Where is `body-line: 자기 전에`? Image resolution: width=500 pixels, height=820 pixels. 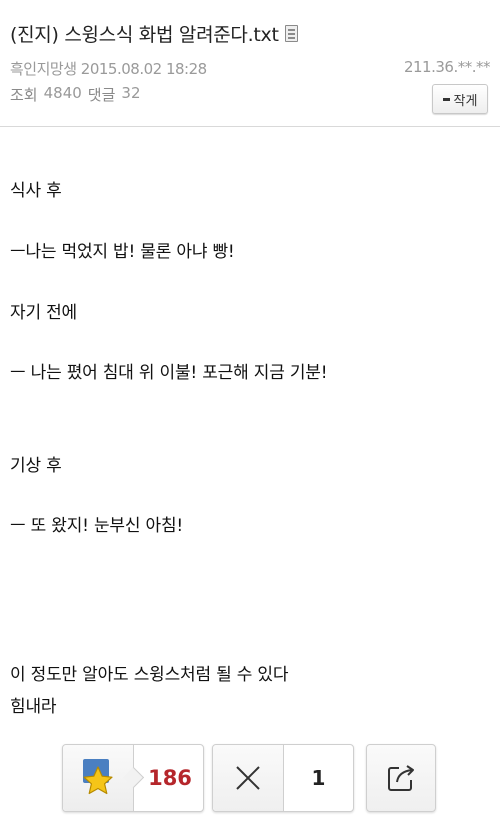 body-line: 자기 전에 is located at coordinates (43, 313).